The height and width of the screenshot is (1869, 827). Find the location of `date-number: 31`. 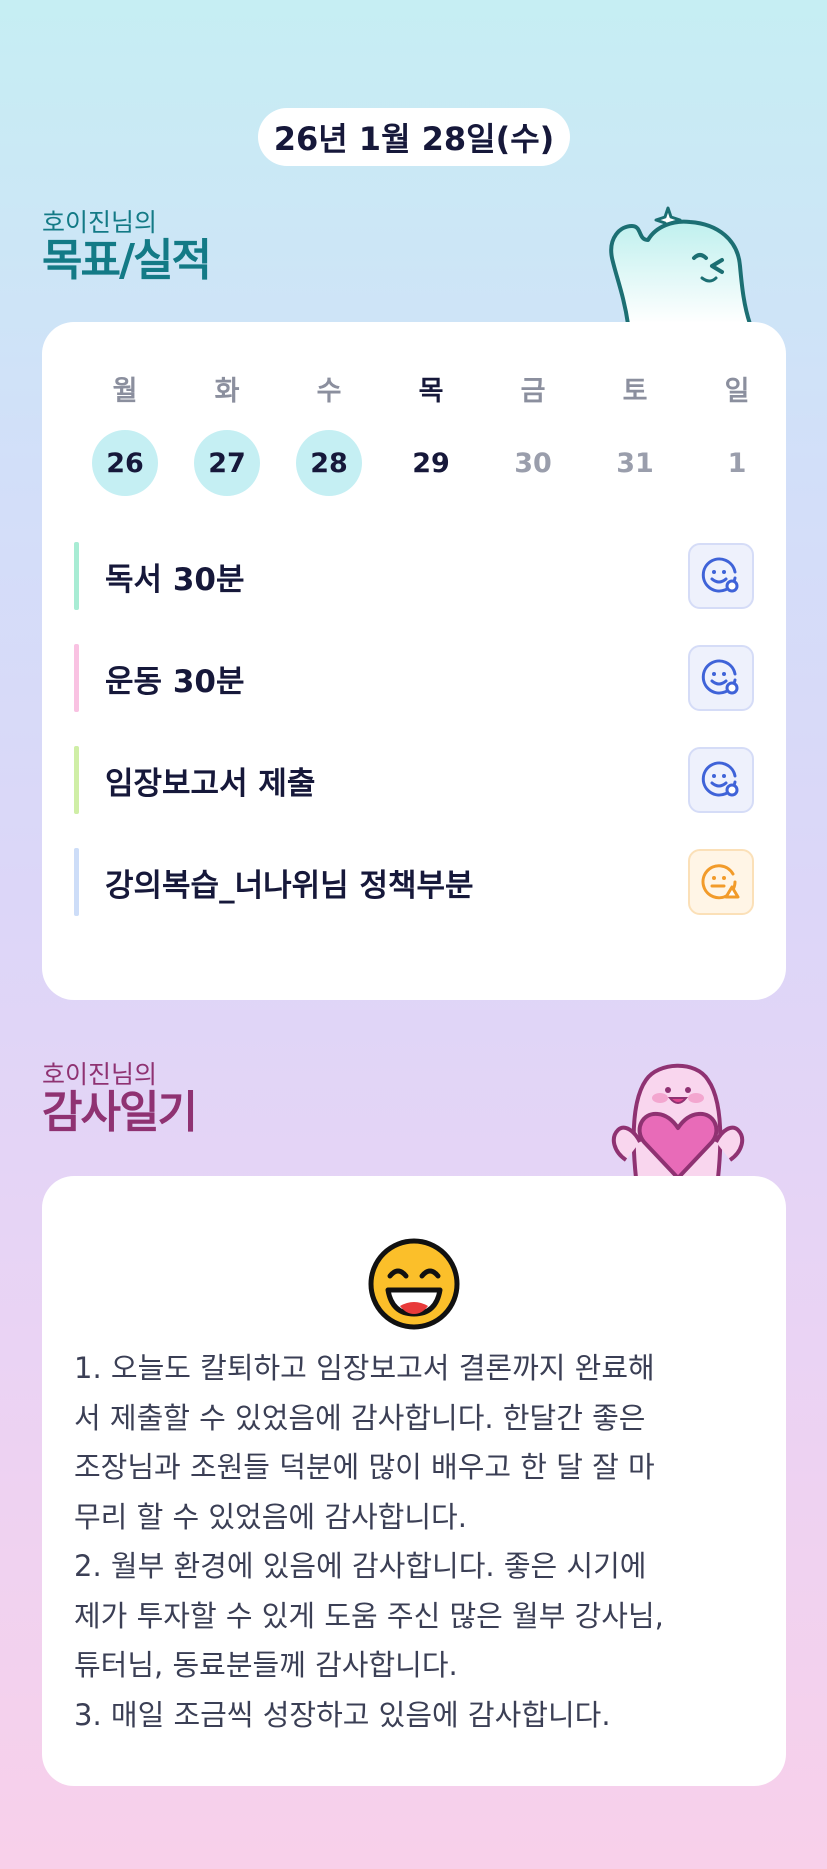

date-number: 31 is located at coordinates (635, 463).